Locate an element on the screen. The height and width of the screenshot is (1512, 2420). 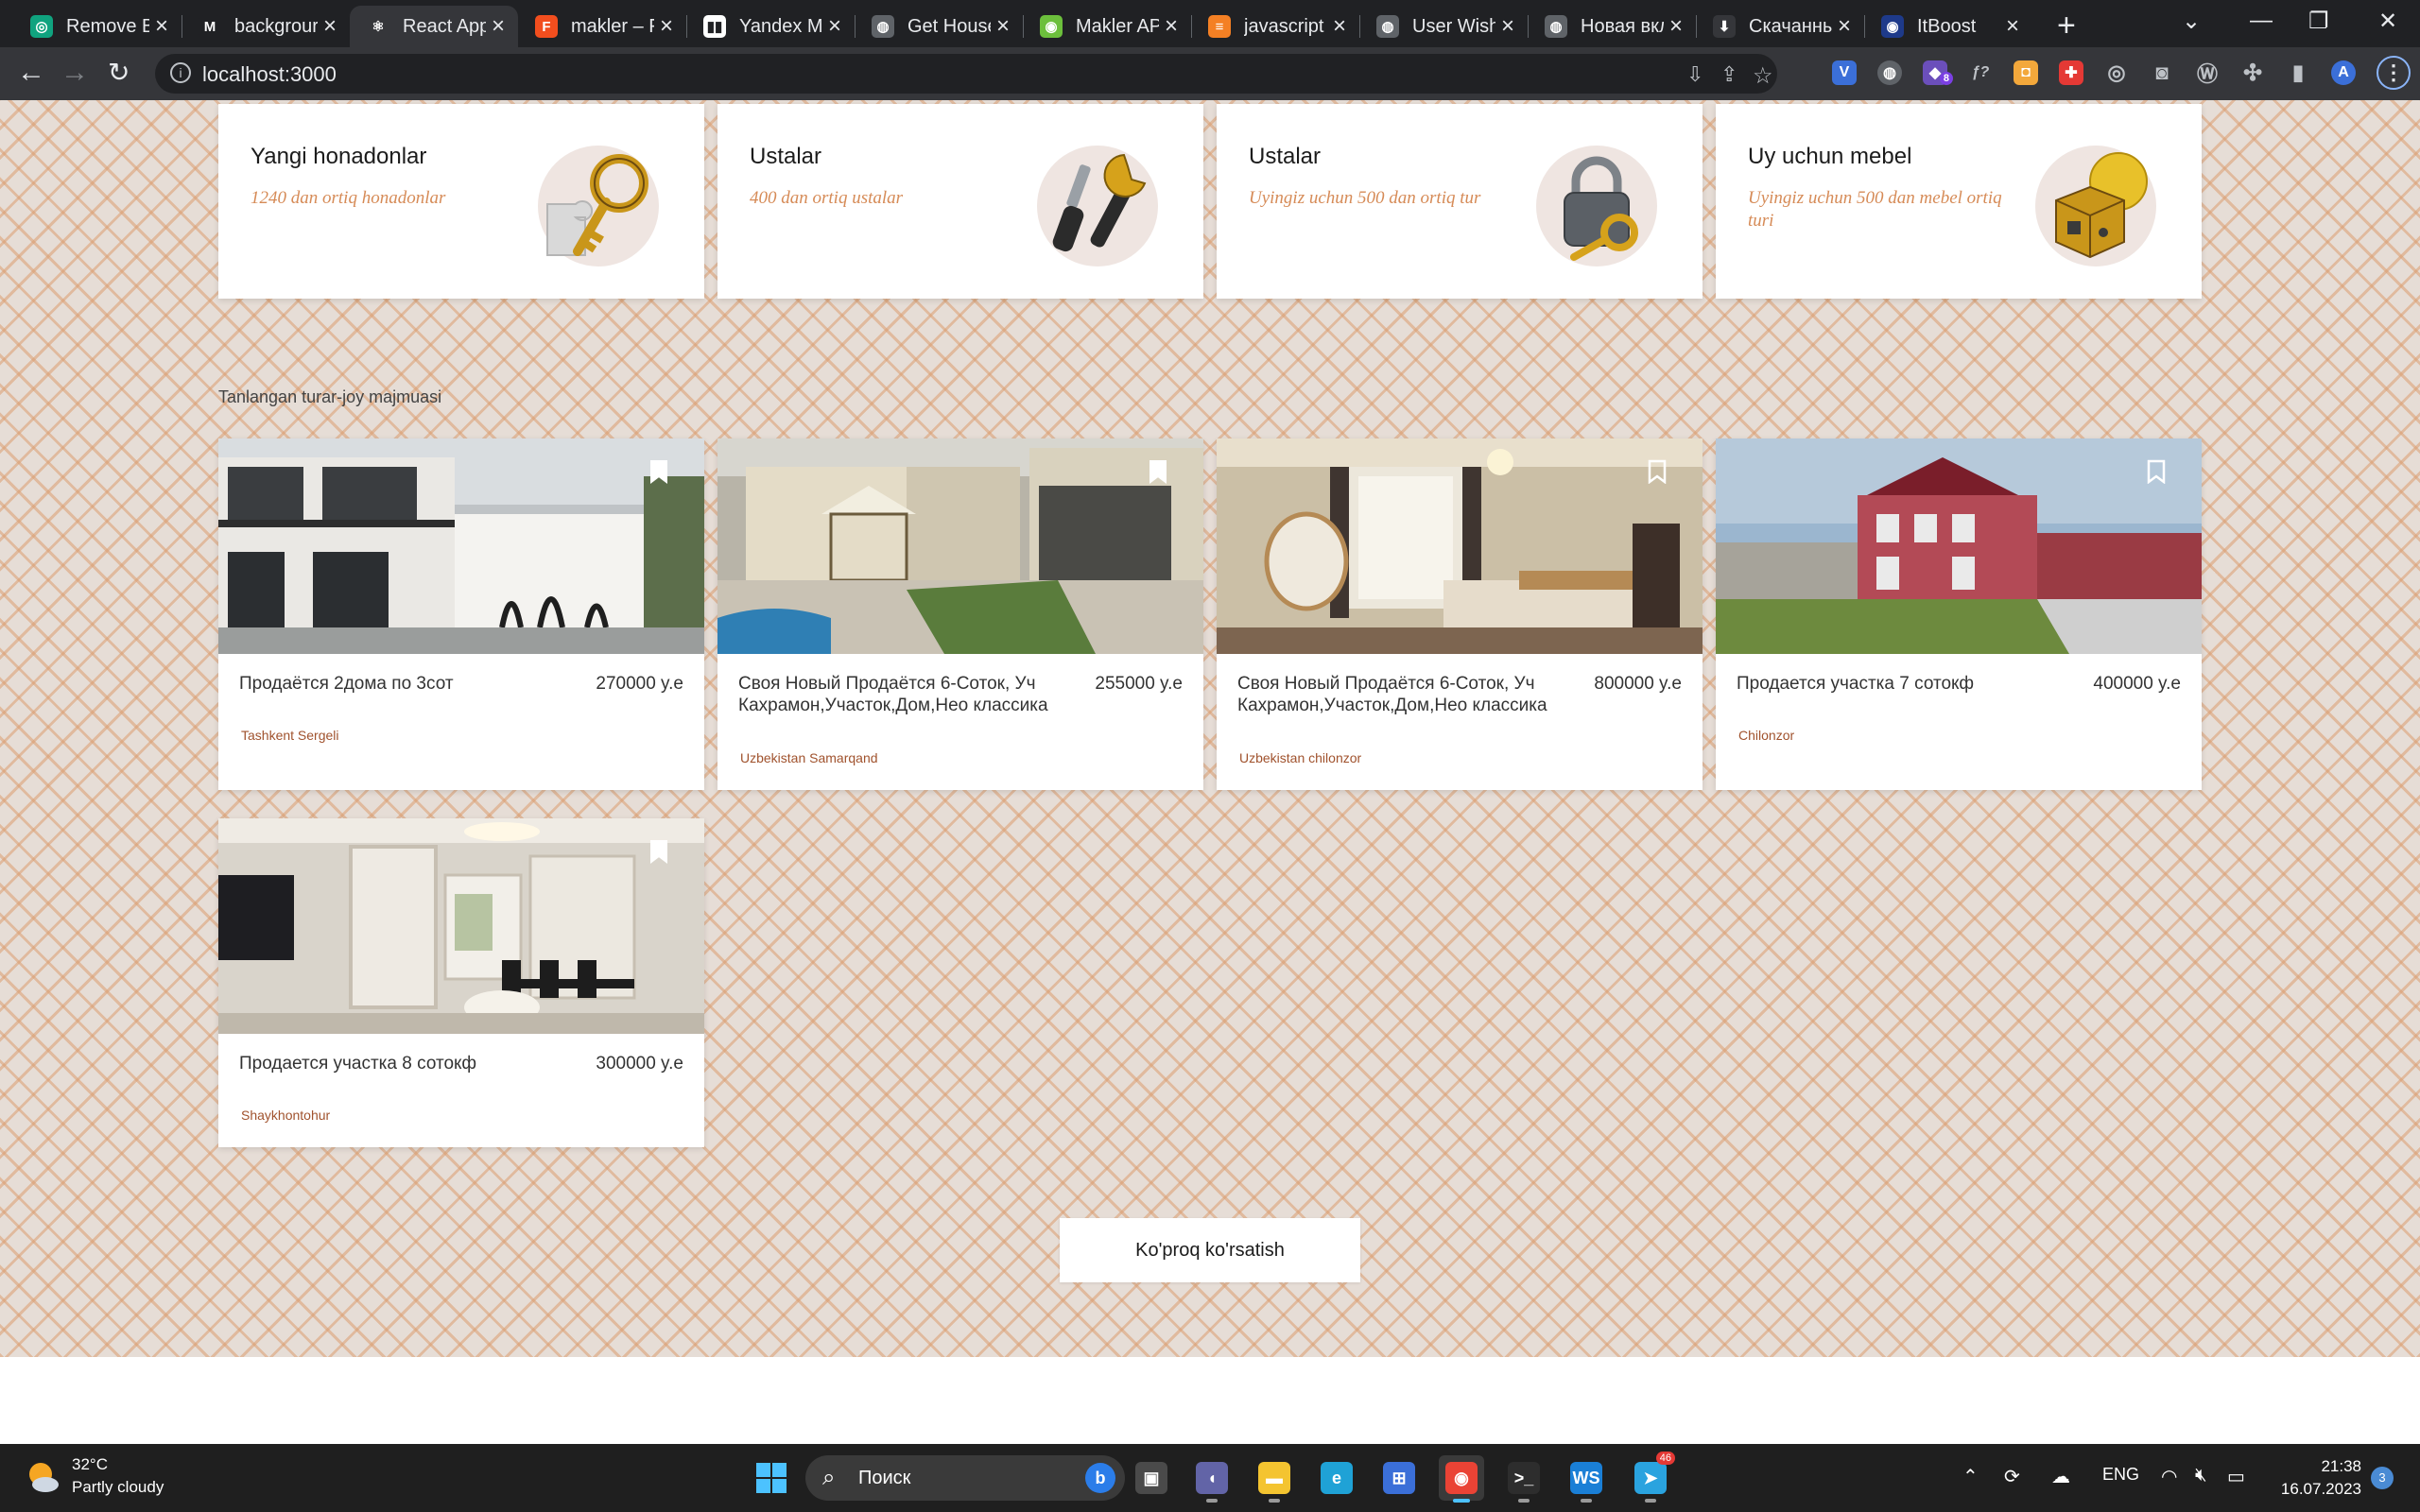
weather-widget: 32°C Partly cloudy is located at coordinates (95, 1476).